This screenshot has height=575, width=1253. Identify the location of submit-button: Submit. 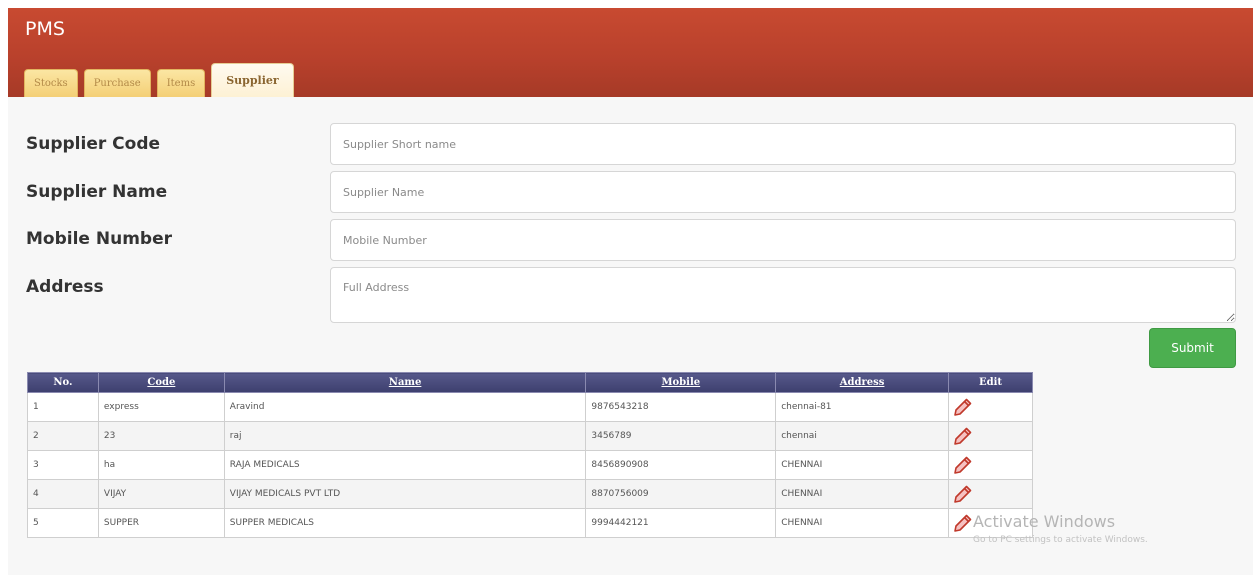
(1192, 348).